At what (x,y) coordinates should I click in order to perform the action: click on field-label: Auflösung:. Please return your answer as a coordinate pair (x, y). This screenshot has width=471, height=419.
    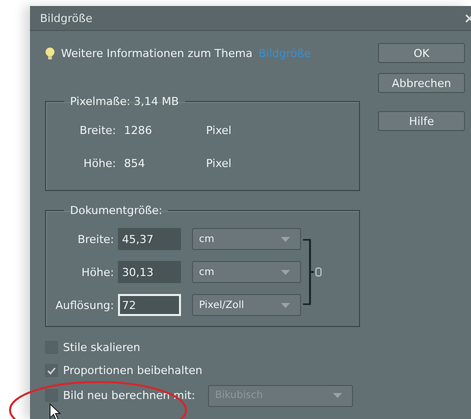
    Looking at the image, I should click on (84, 305).